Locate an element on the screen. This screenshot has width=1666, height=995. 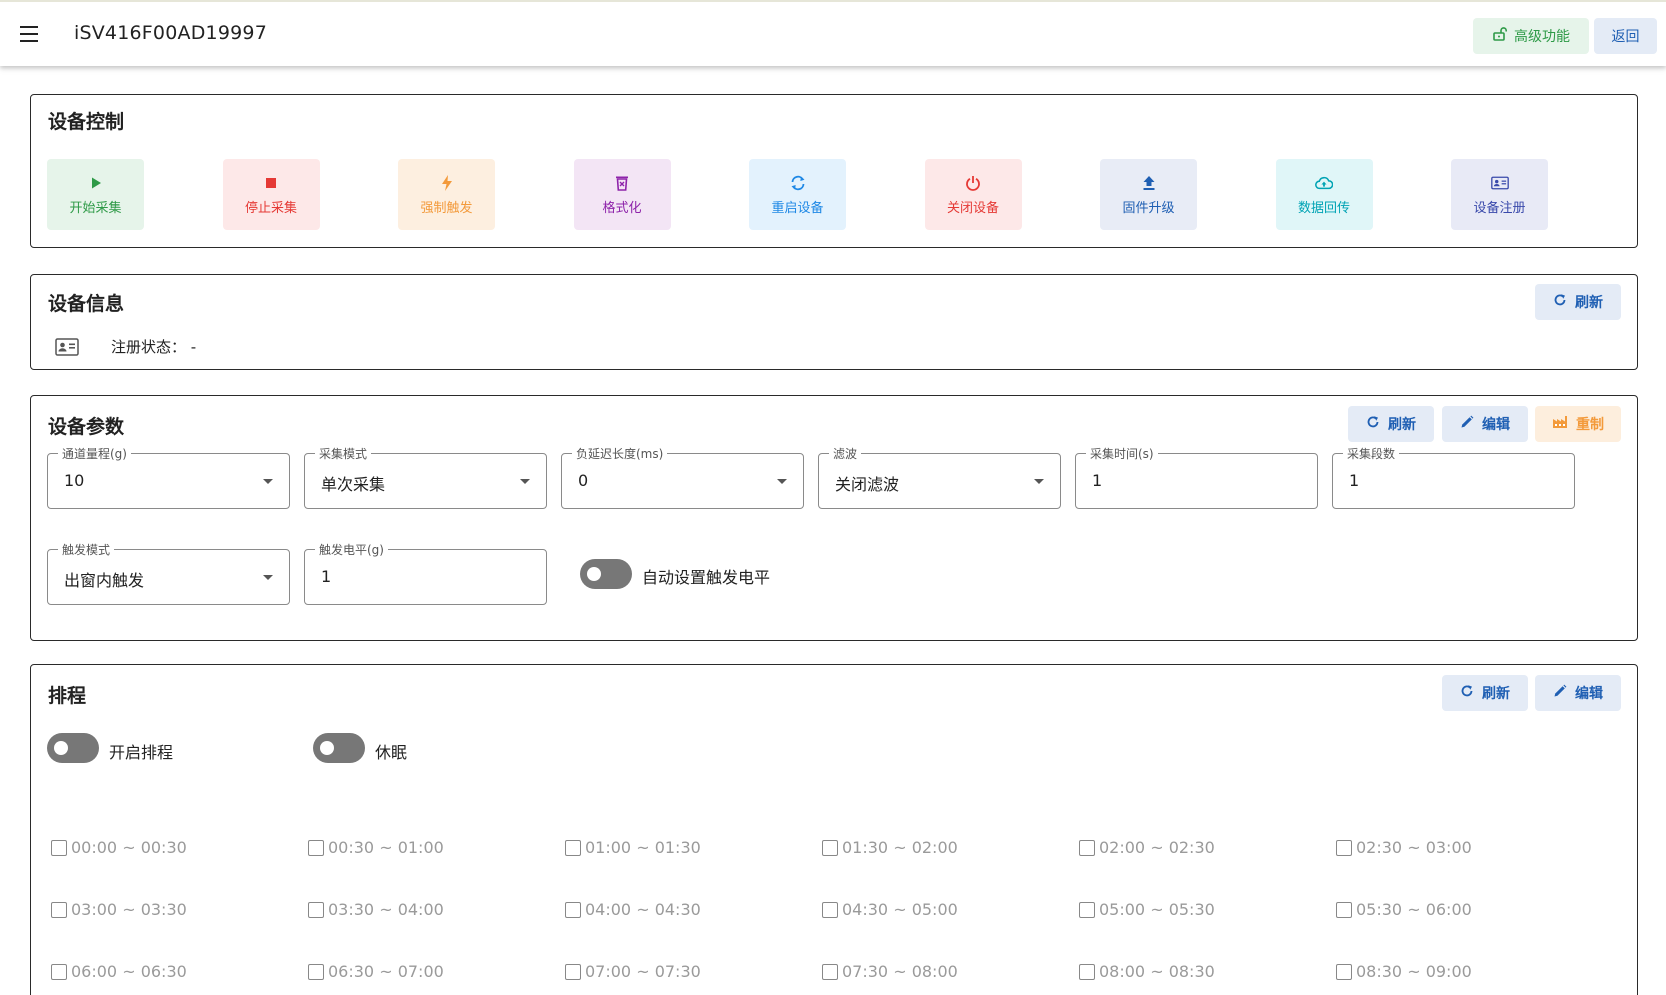
schedule-refresh-button: 刷新 is located at coordinates (1485, 693).